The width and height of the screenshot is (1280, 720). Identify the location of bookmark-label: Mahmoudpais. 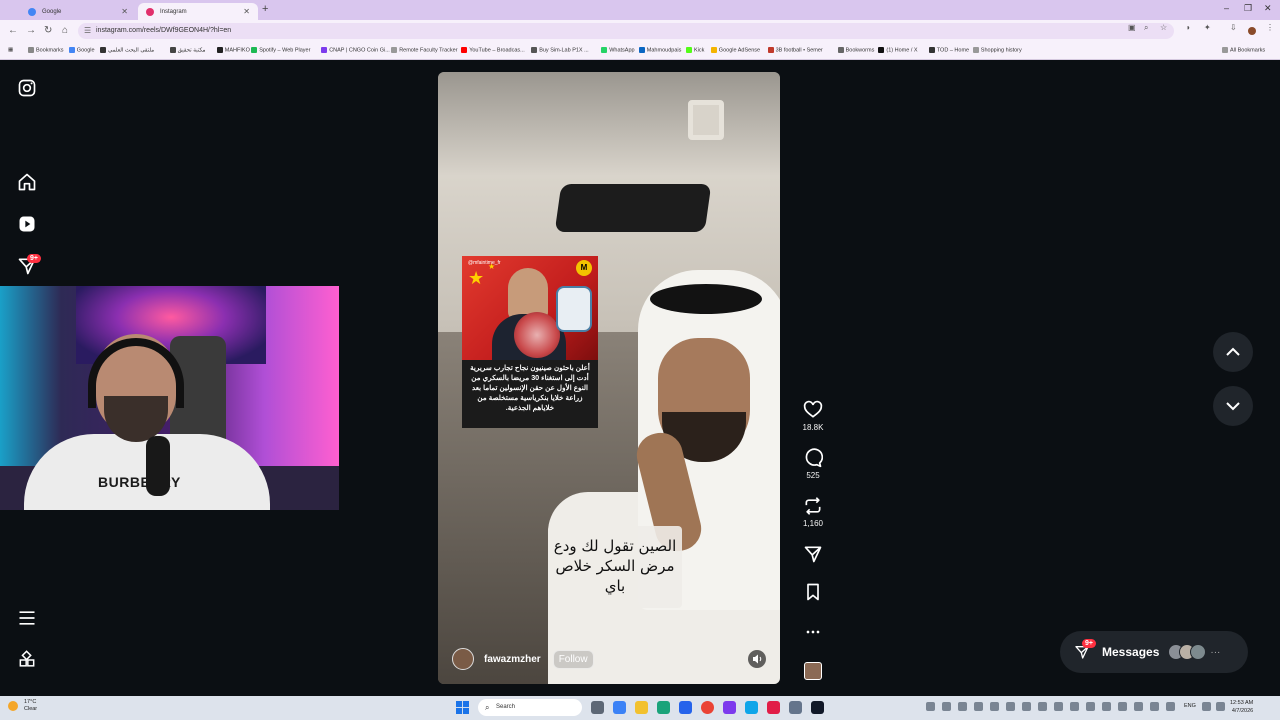
(664, 50).